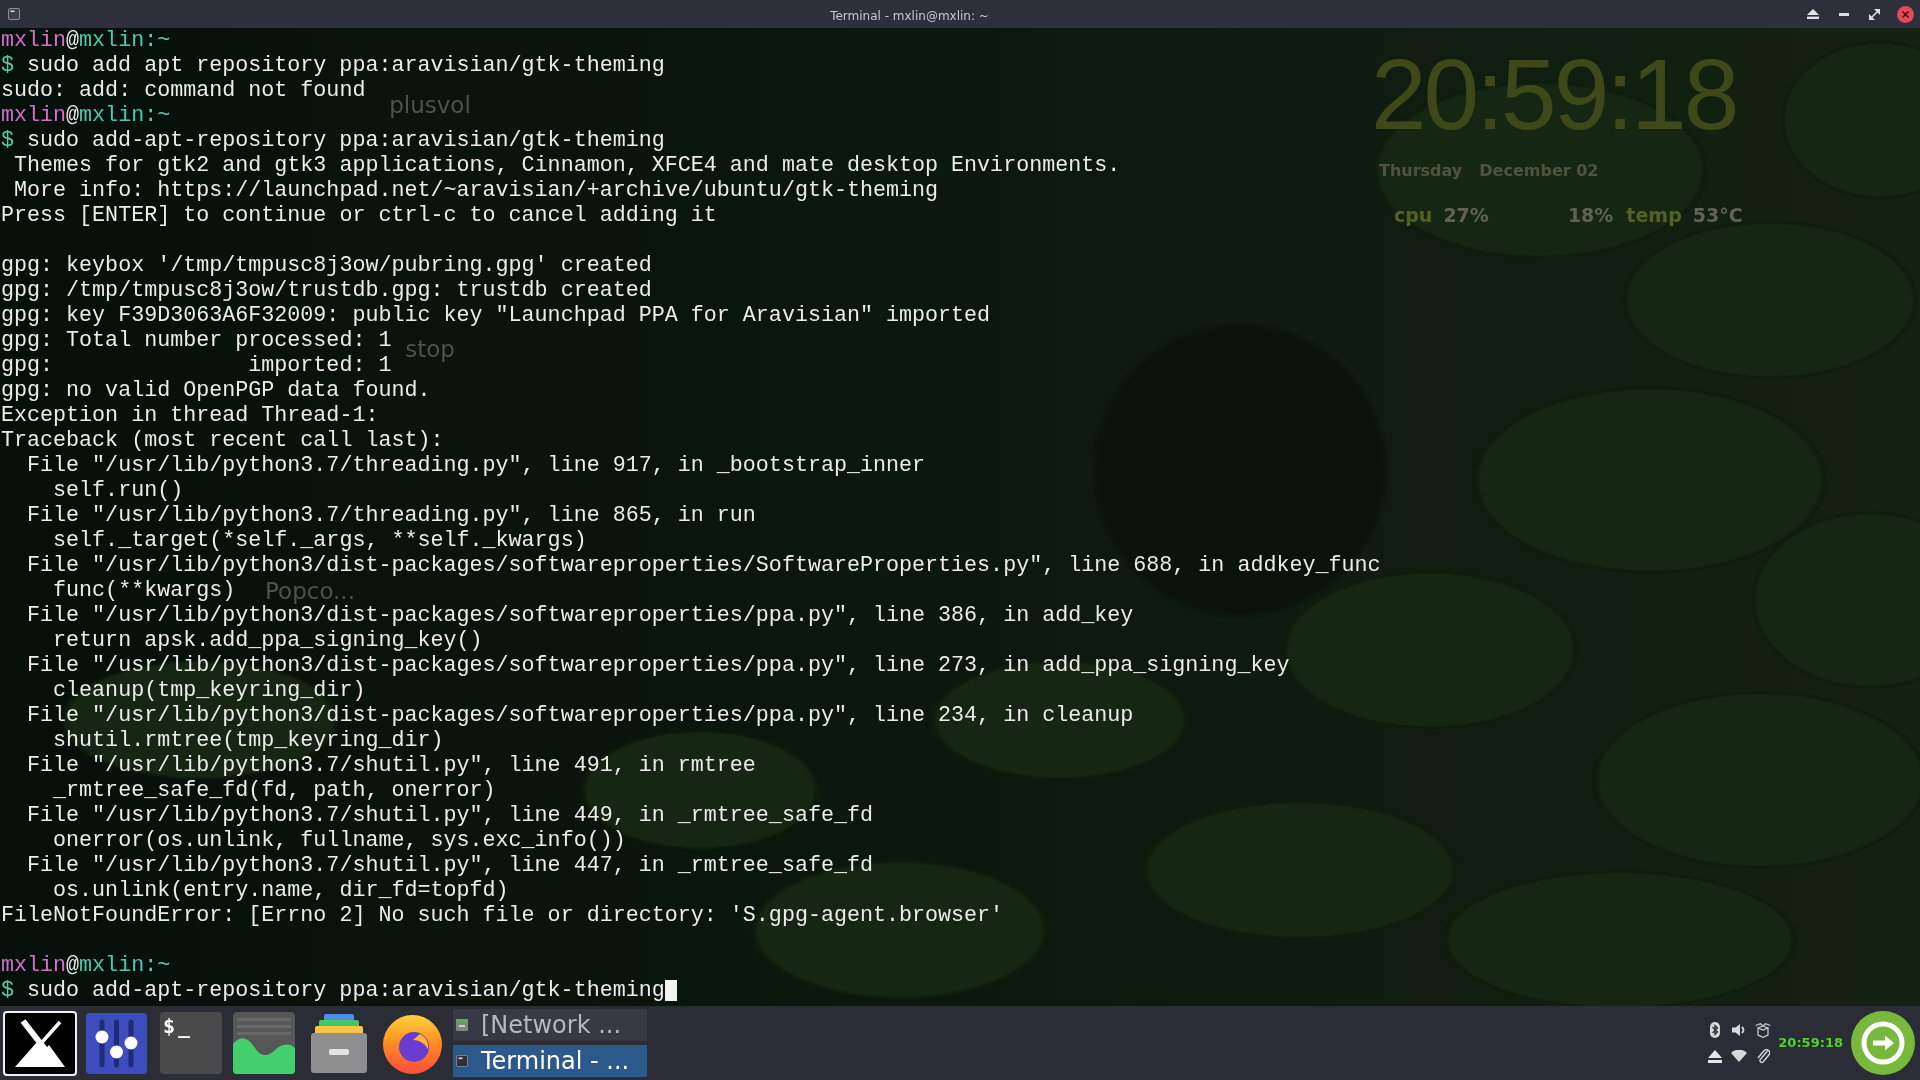 This screenshot has height=1080, width=1920. What do you see at coordinates (1874, 14) in the screenshot?
I see `diagonal-arrows-icon` at bounding box center [1874, 14].